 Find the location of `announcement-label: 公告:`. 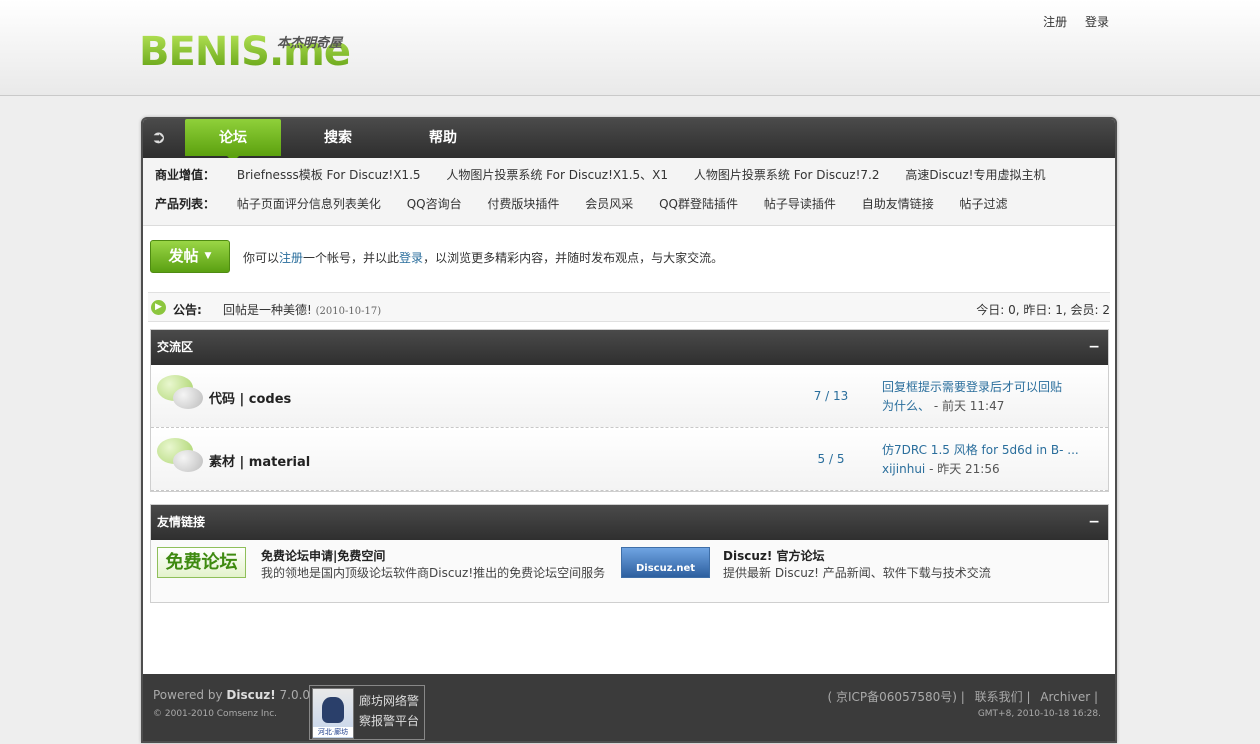

announcement-label: 公告: is located at coordinates (187, 310).